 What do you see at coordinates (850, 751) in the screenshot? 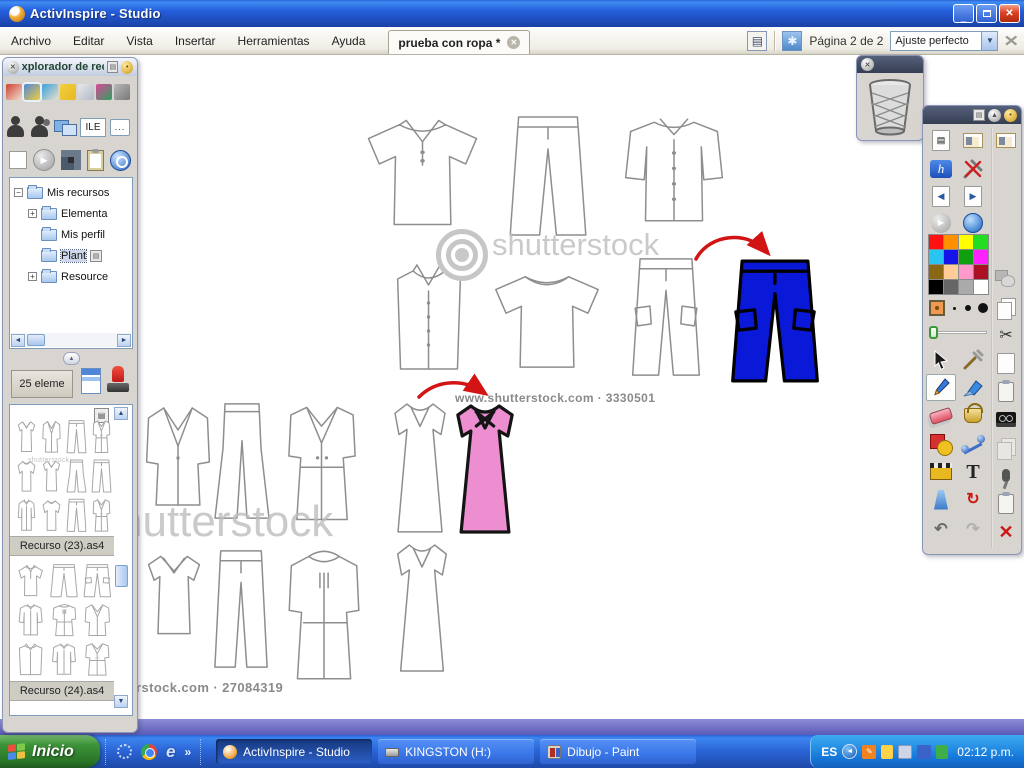
I see `tray-collapse-icon: ◄` at bounding box center [850, 751].